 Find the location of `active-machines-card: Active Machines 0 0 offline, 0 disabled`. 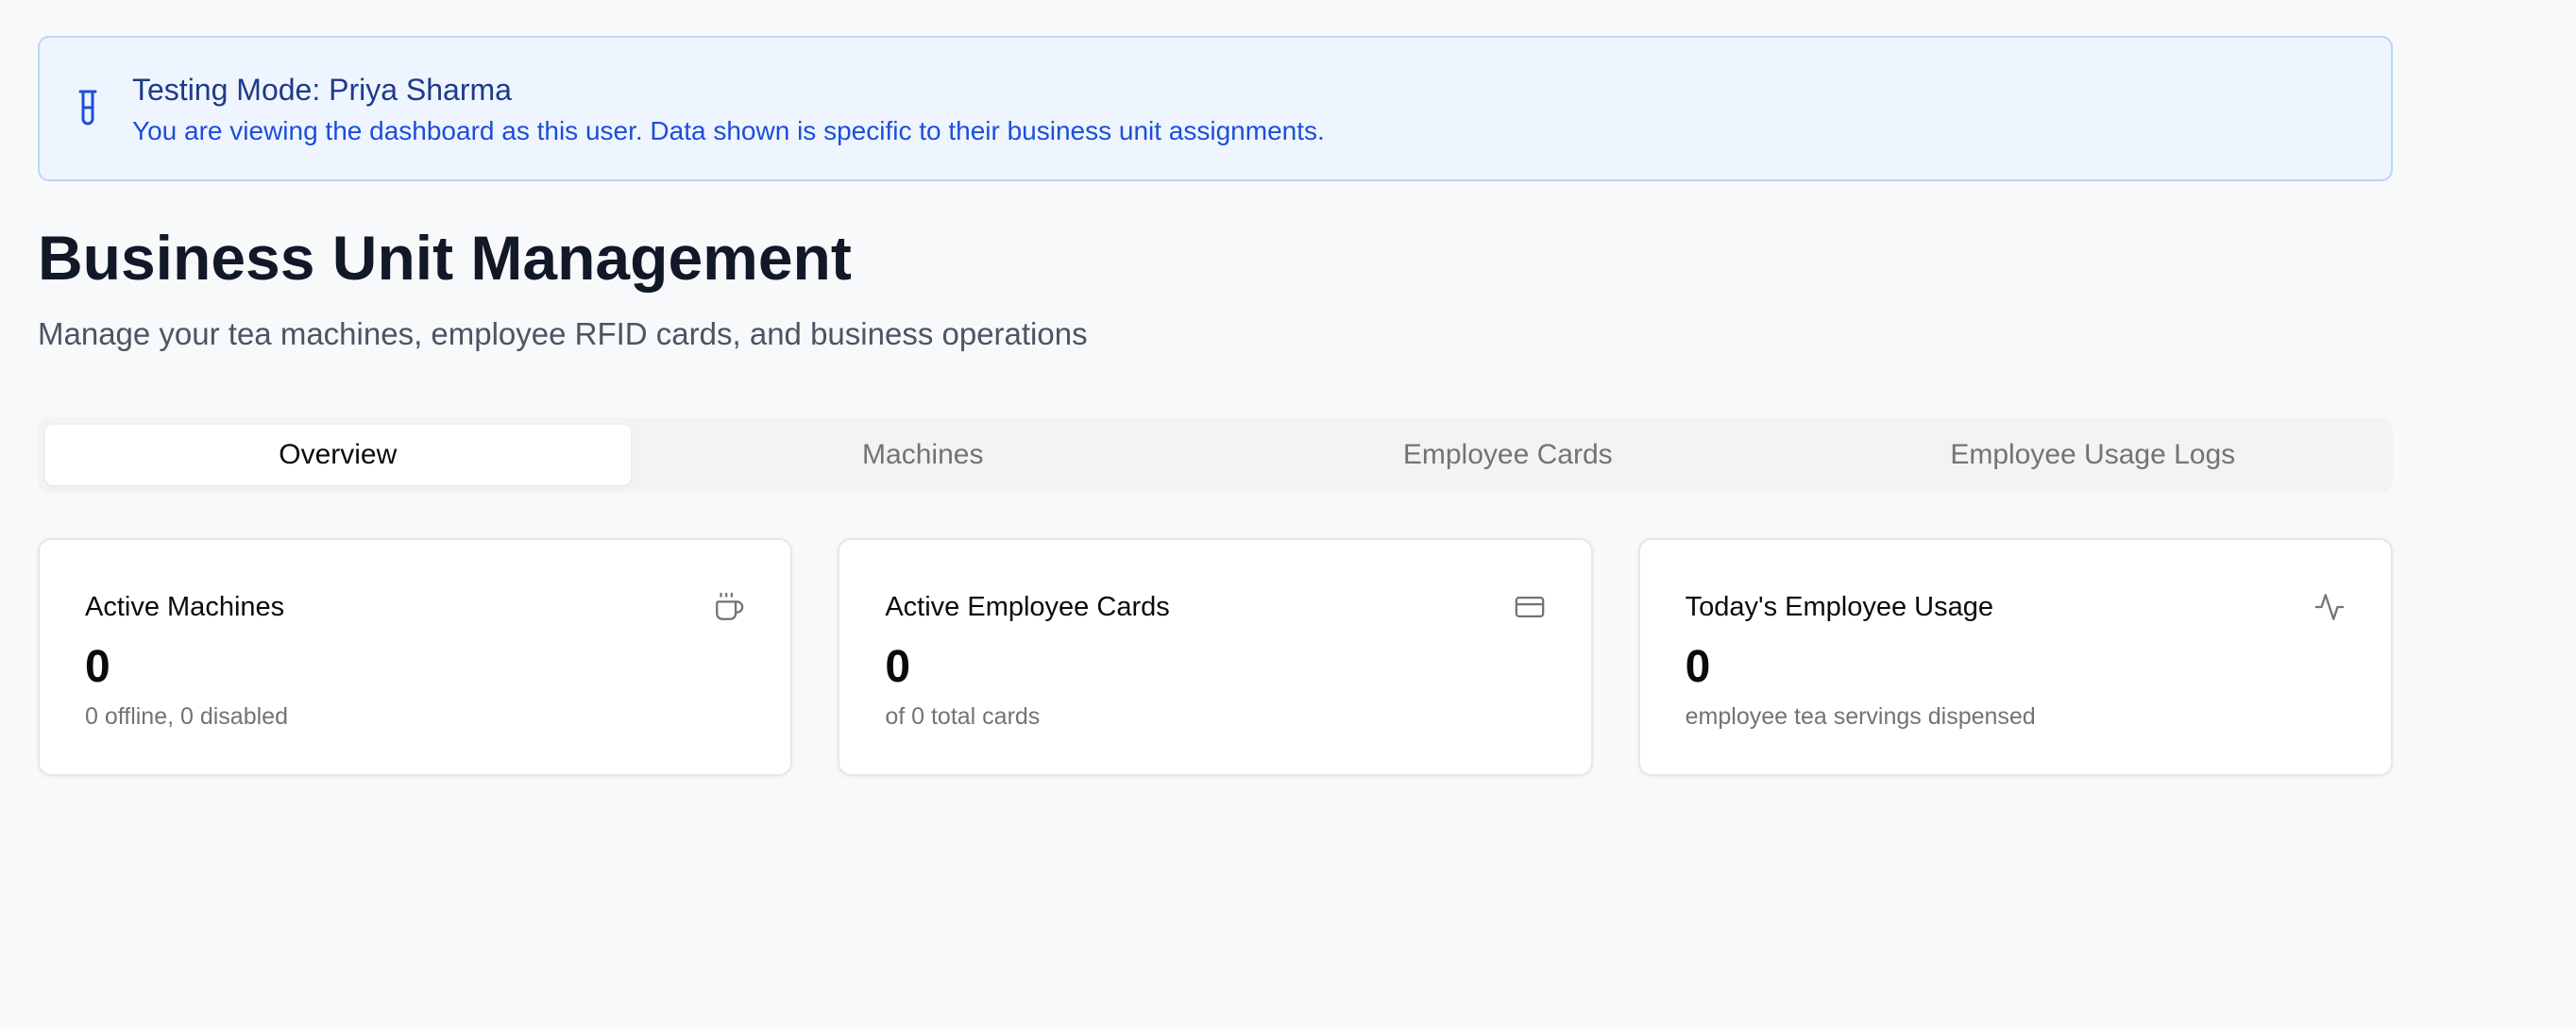

active-machines-card: Active Machines 0 0 offline, 0 disabled is located at coordinates (415, 657).